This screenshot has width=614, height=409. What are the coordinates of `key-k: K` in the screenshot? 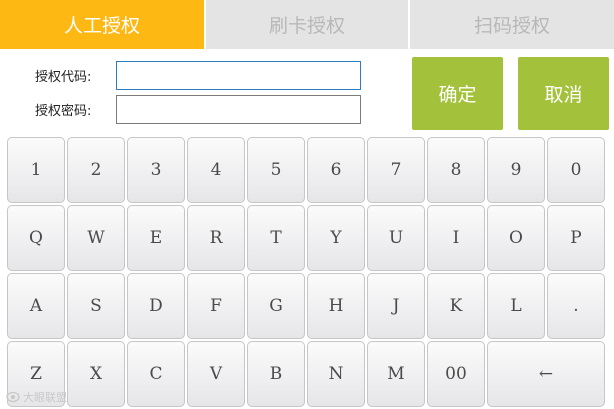 It's located at (456, 306).